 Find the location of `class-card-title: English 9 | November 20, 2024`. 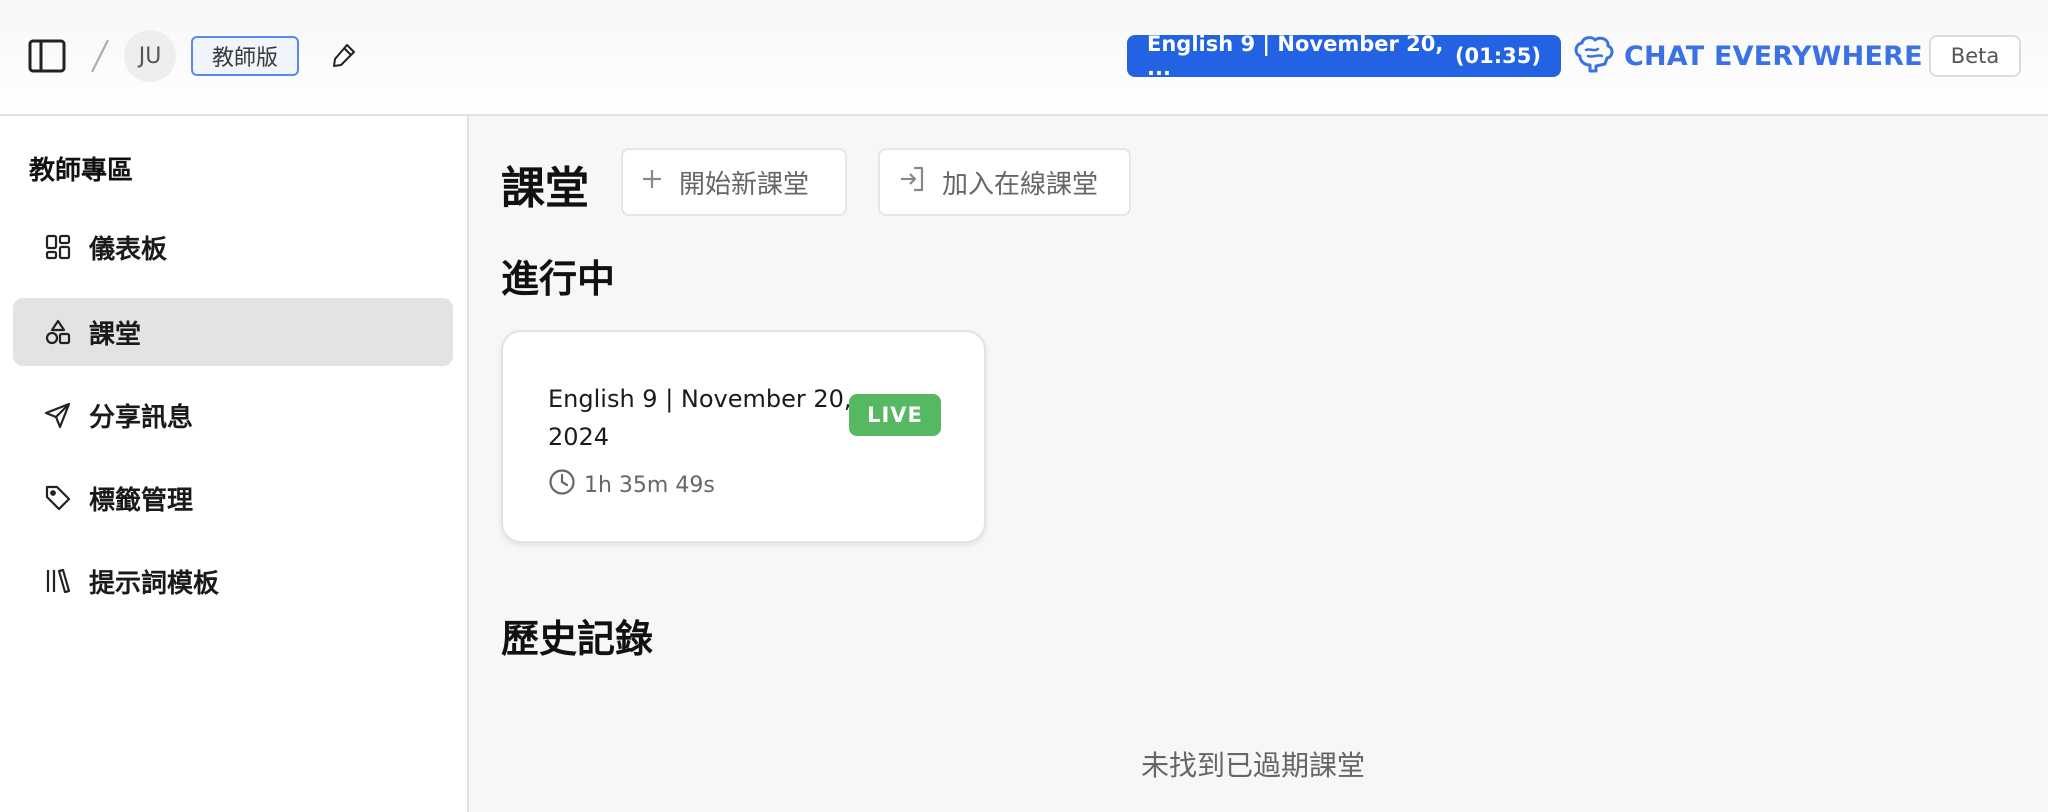

class-card-title: English 9 | November 20, 2024 is located at coordinates (700, 418).